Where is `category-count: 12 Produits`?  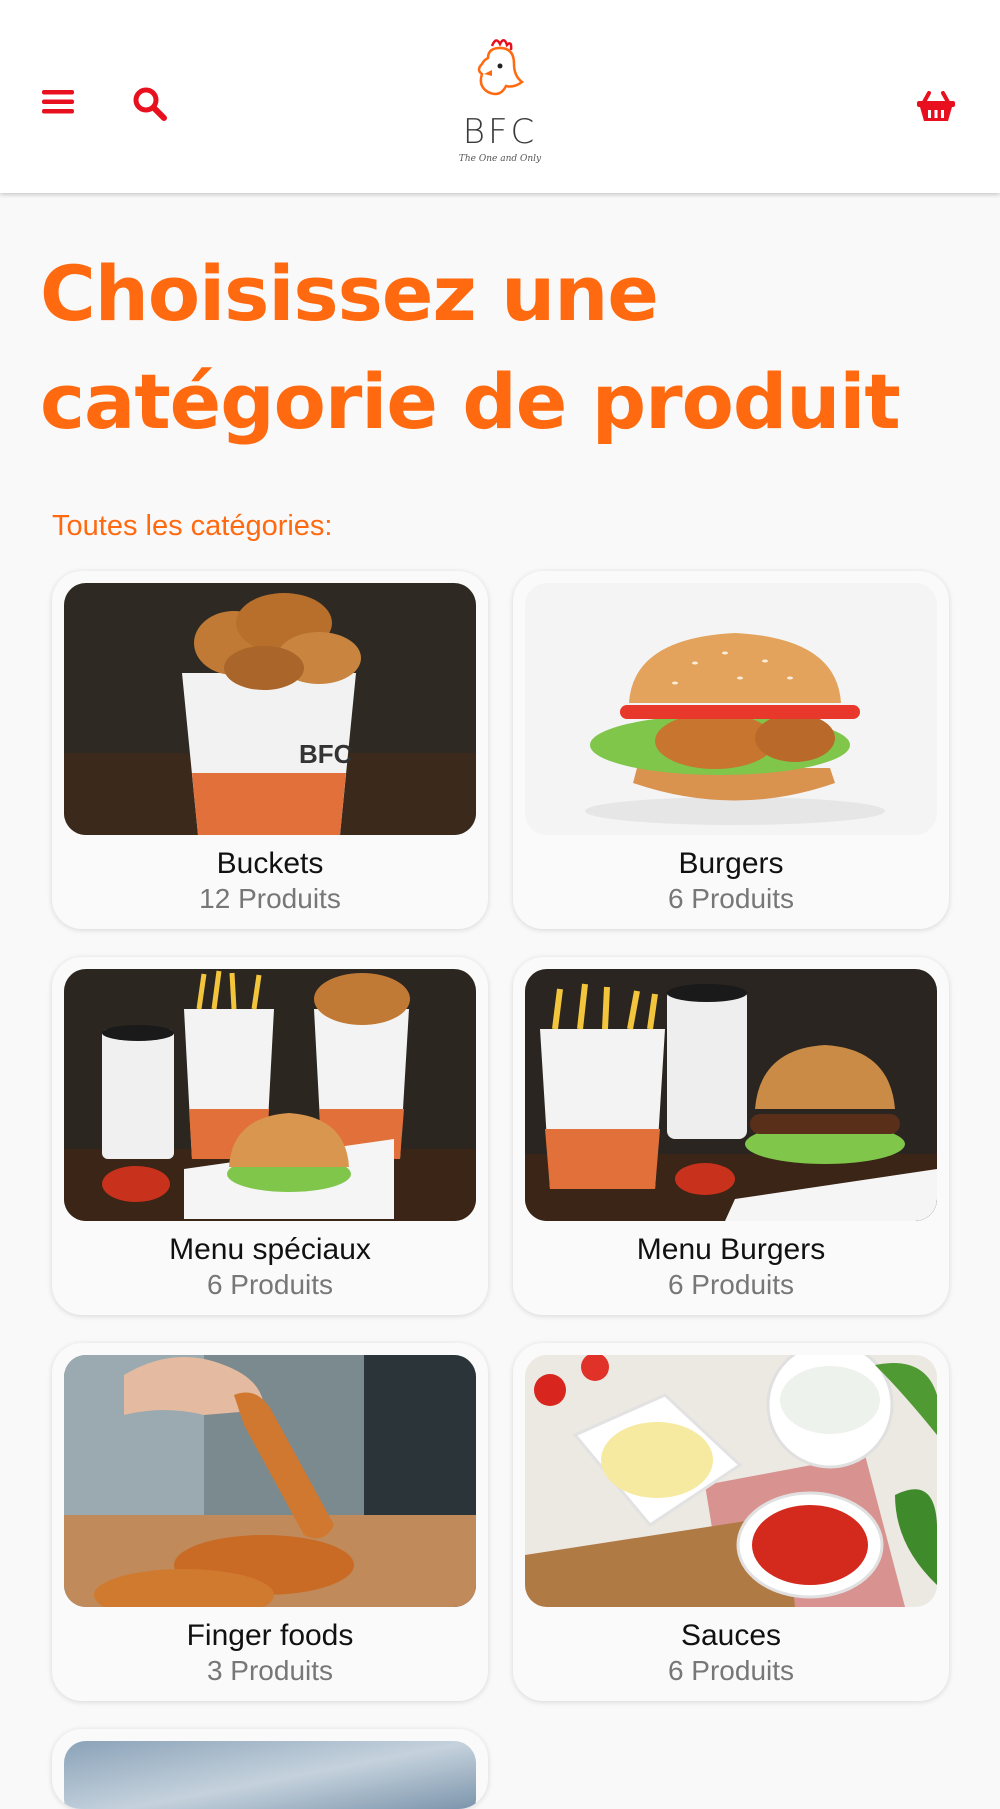 category-count: 12 Produits is located at coordinates (270, 898).